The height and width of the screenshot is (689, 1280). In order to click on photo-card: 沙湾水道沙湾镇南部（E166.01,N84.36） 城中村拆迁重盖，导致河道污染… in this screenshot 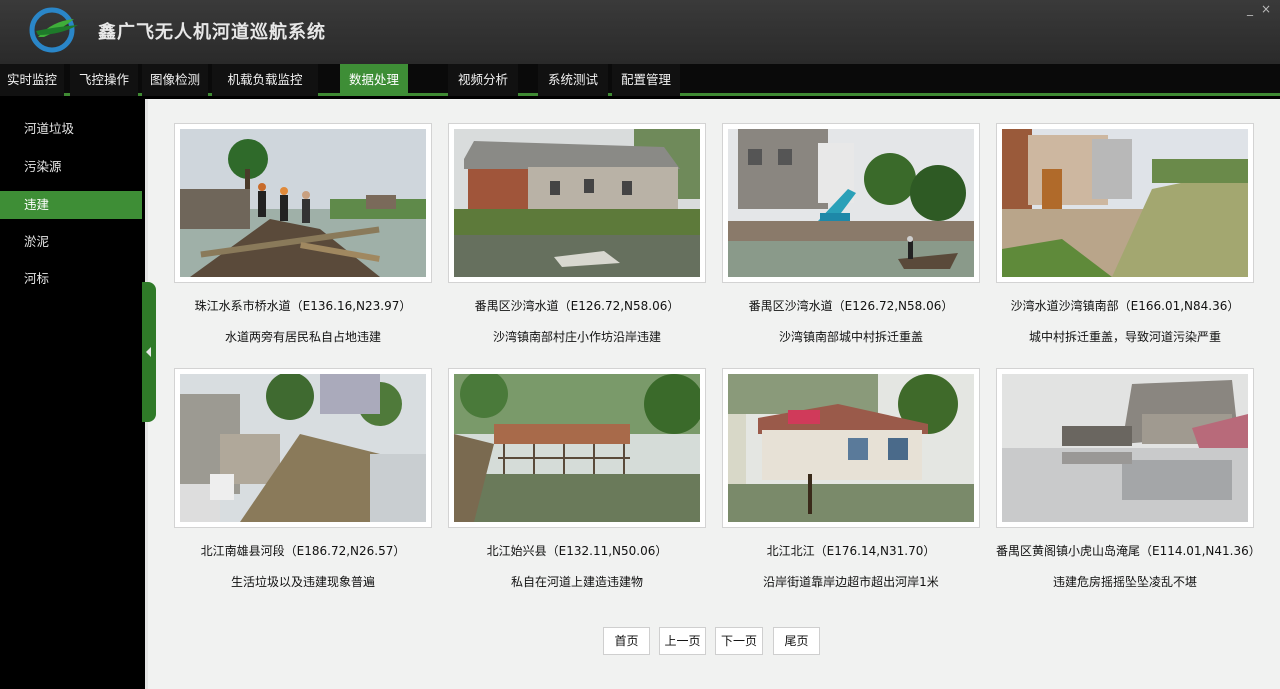, I will do `click(1125, 234)`.